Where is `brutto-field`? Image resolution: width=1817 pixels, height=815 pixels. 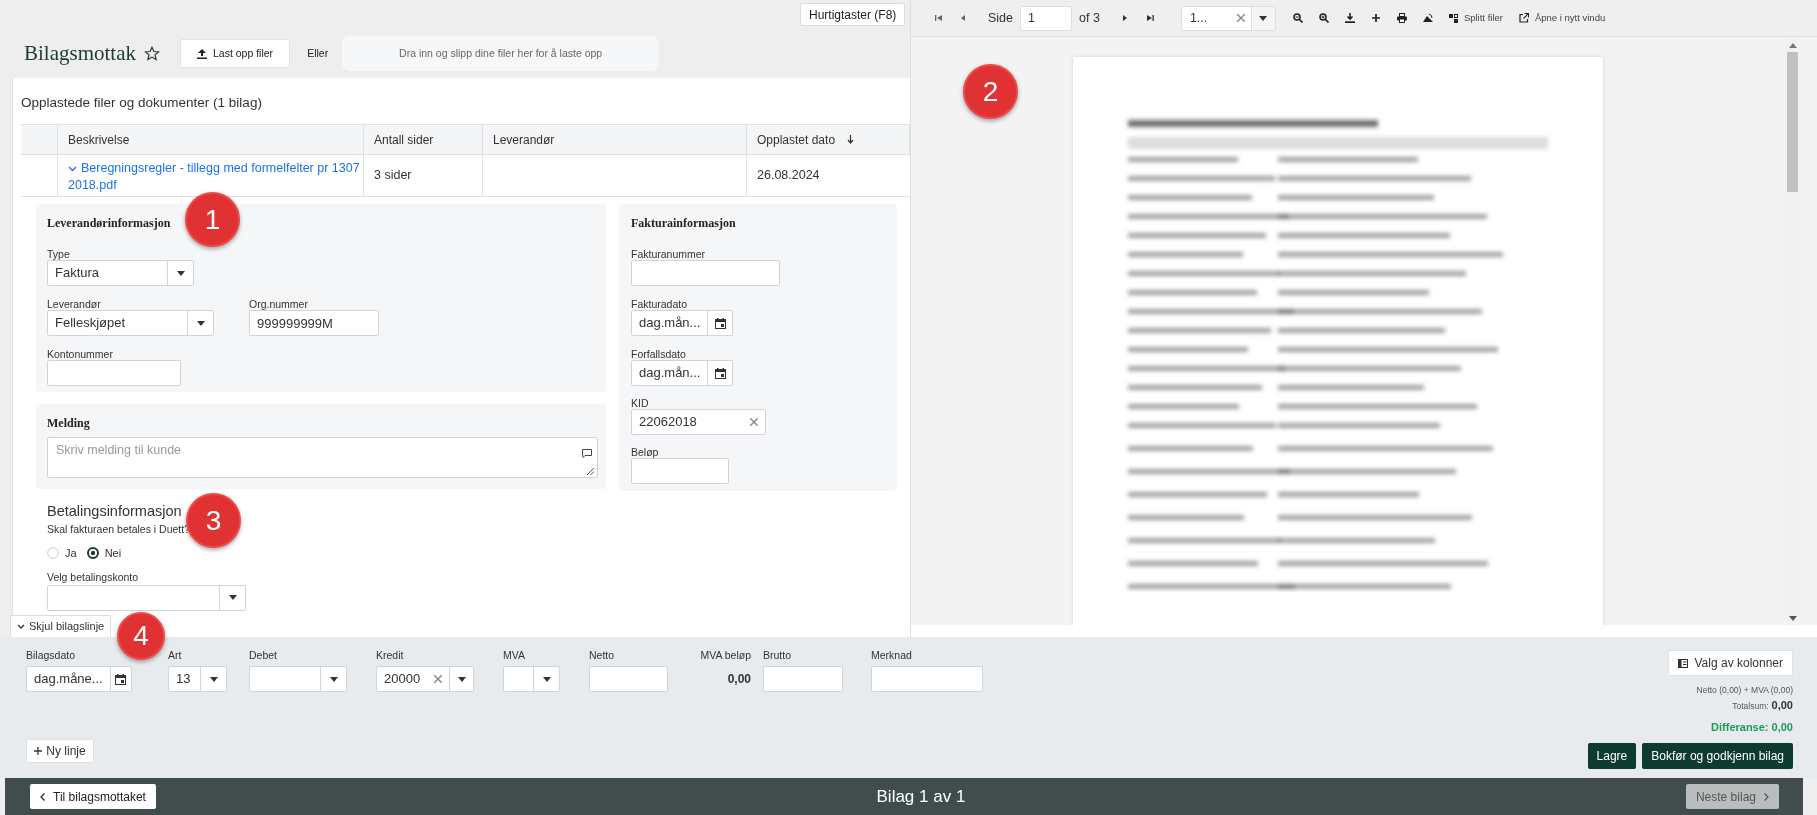 brutto-field is located at coordinates (803, 679).